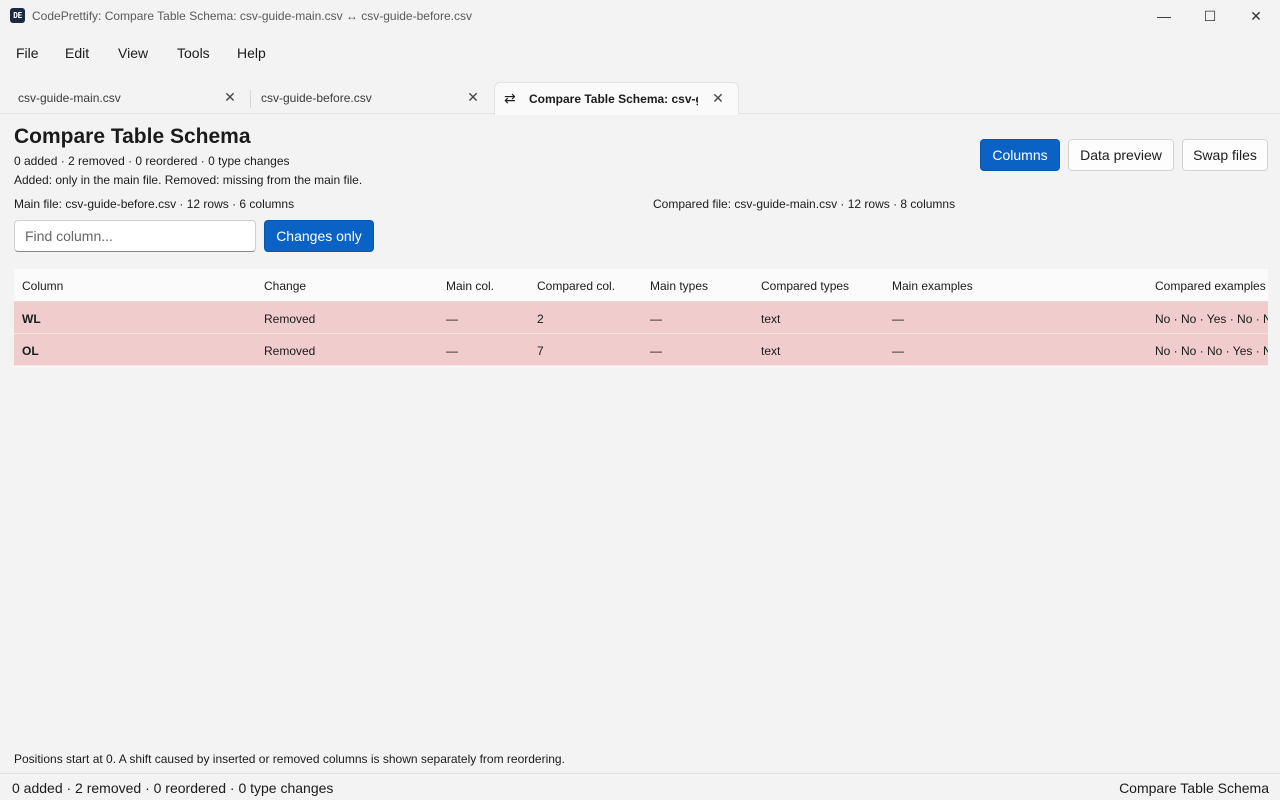 The height and width of the screenshot is (800, 1280). I want to click on close-window-button: ✕, so click(1256, 16).